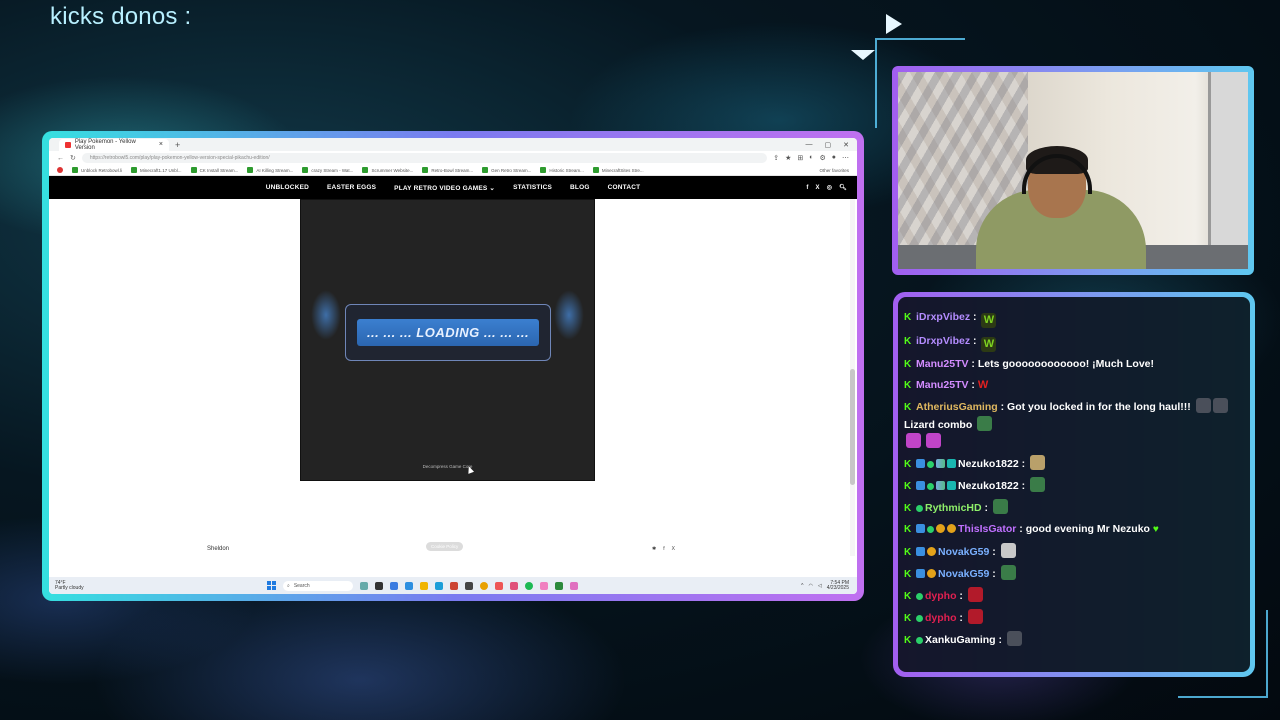  I want to click on chat-text: Lets goooooooooooo! ¡Much Love!, so click(1065, 364).